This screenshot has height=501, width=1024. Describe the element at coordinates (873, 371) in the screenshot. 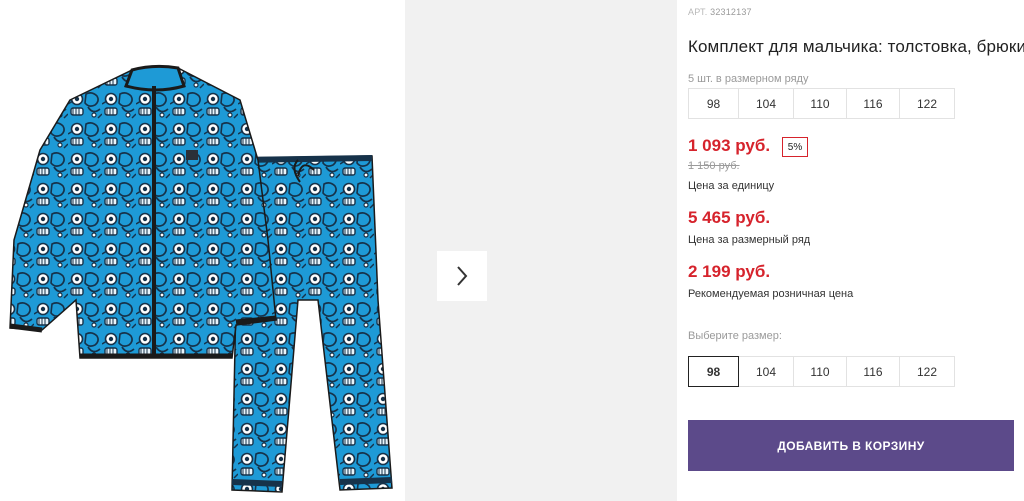

I see `size-option-116: 116` at that location.